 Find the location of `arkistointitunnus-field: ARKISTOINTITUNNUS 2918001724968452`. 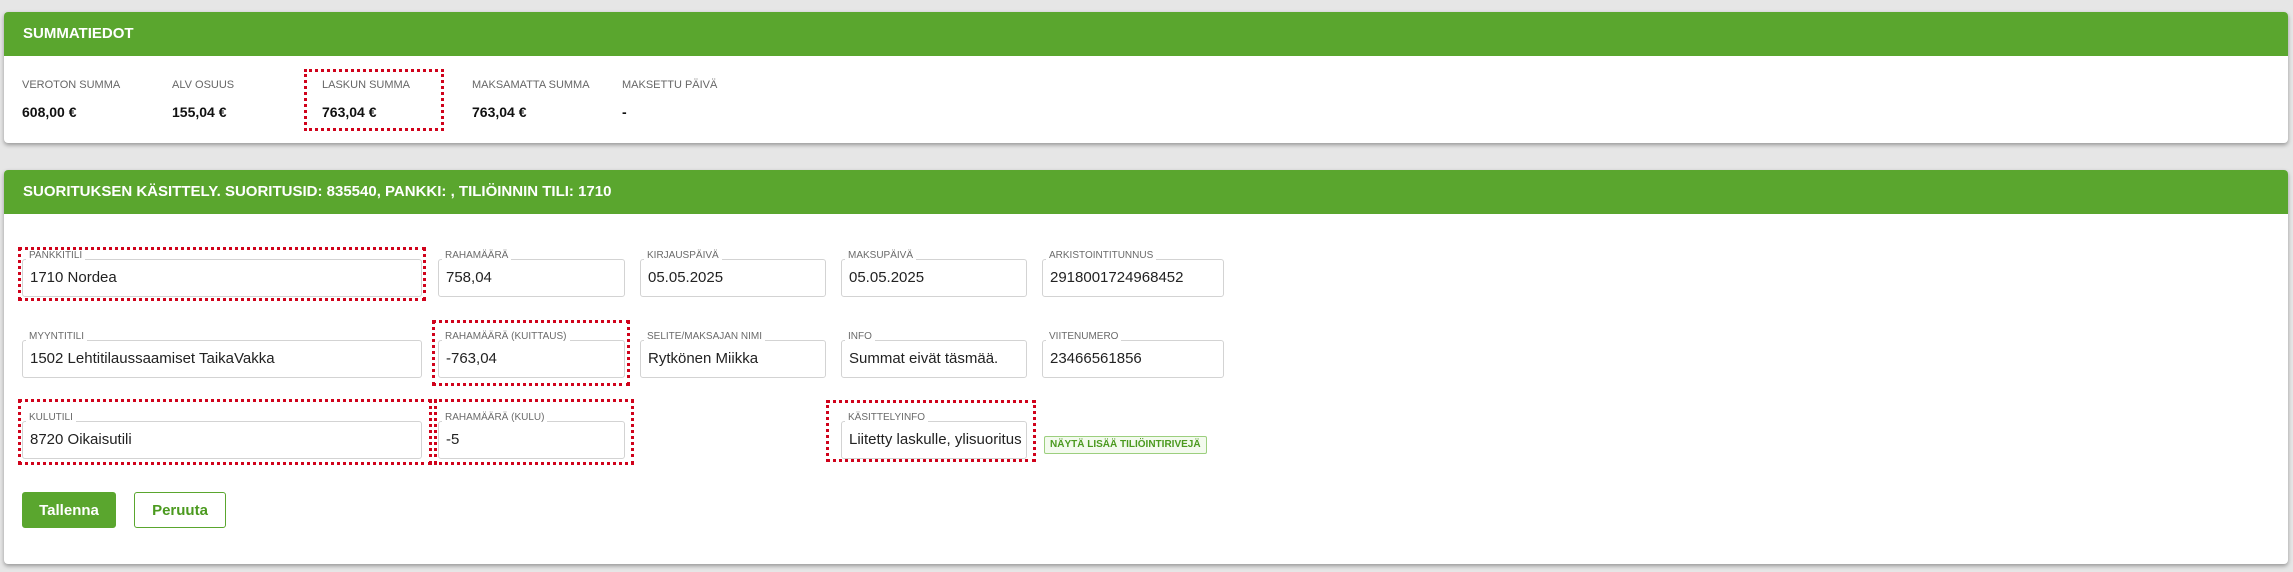

arkistointitunnus-field: ARKISTOINTITUNNUS 2918001724968452 is located at coordinates (1133, 273).